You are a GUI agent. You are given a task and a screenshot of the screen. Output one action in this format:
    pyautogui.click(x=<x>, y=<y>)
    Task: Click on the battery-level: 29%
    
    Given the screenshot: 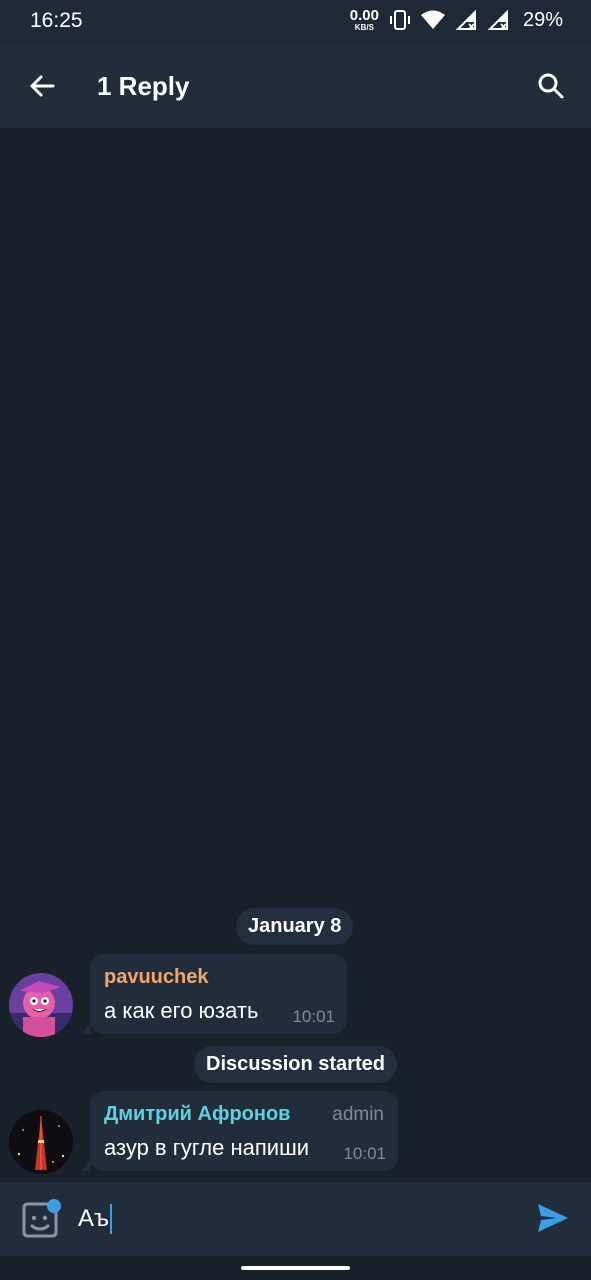 What is the action you would take?
    pyautogui.click(x=542, y=19)
    